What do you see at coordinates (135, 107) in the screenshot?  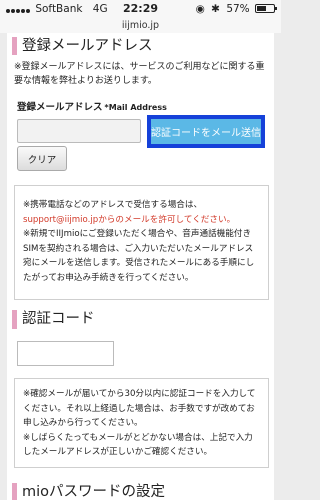 I see `email-label-sub: *Mail Address` at bounding box center [135, 107].